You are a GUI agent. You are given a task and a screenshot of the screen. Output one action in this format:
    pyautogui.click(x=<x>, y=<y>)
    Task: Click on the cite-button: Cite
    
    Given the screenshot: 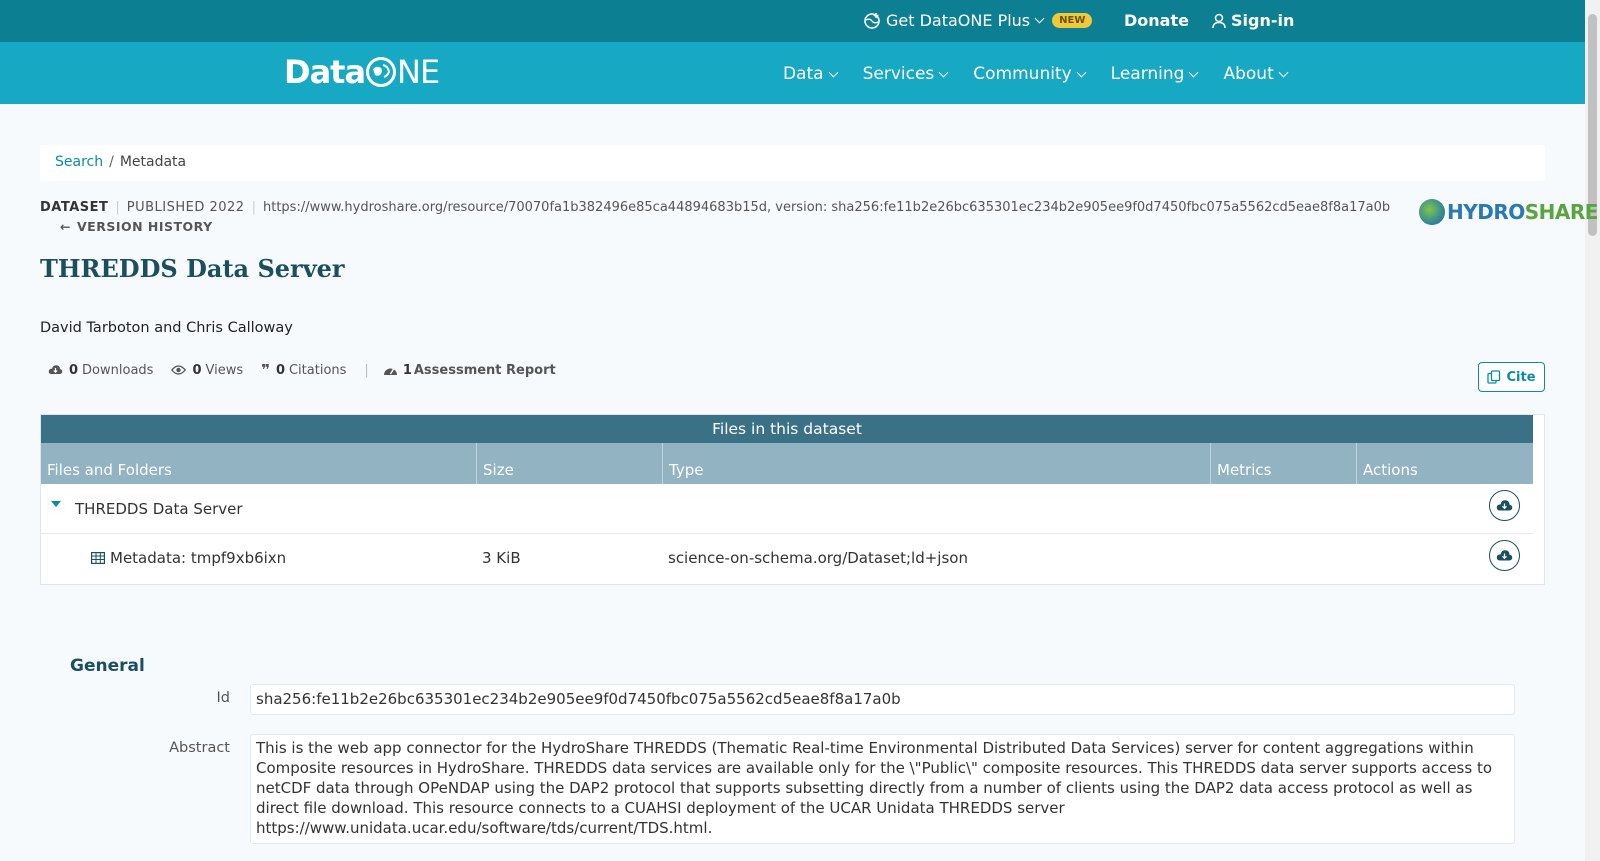 What is the action you would take?
    pyautogui.click(x=1511, y=377)
    